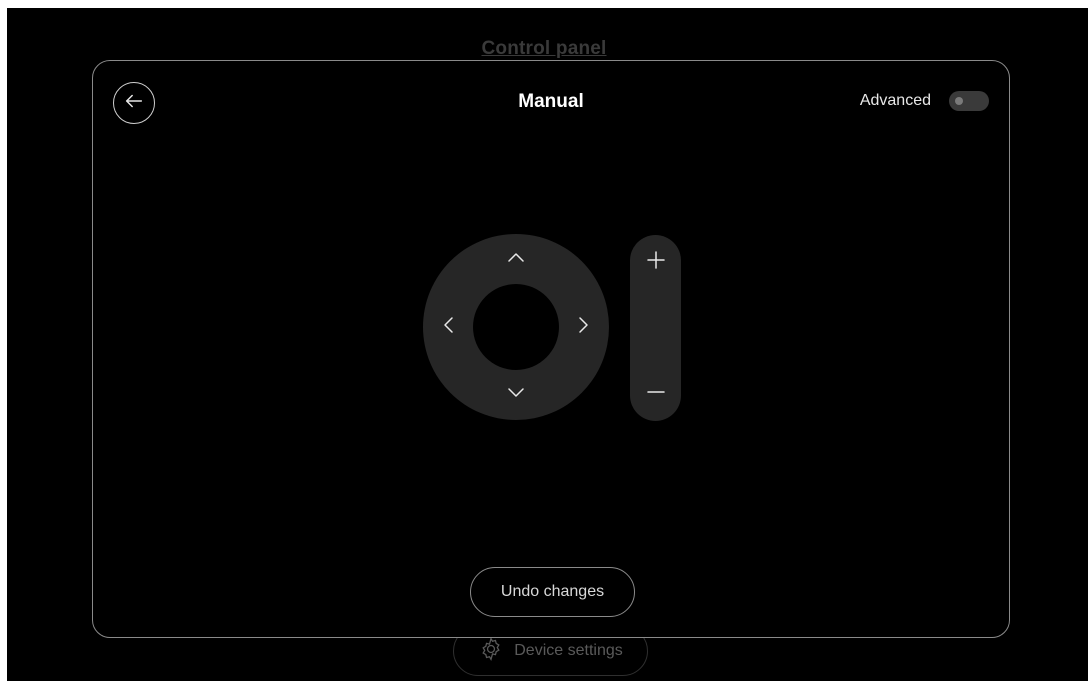 The width and height of the screenshot is (1088, 681). I want to click on chevron-left-icon, so click(449, 327).